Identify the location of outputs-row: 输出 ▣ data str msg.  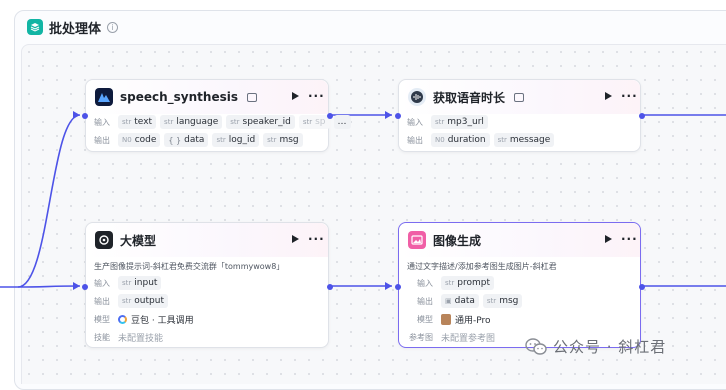
(465, 301).